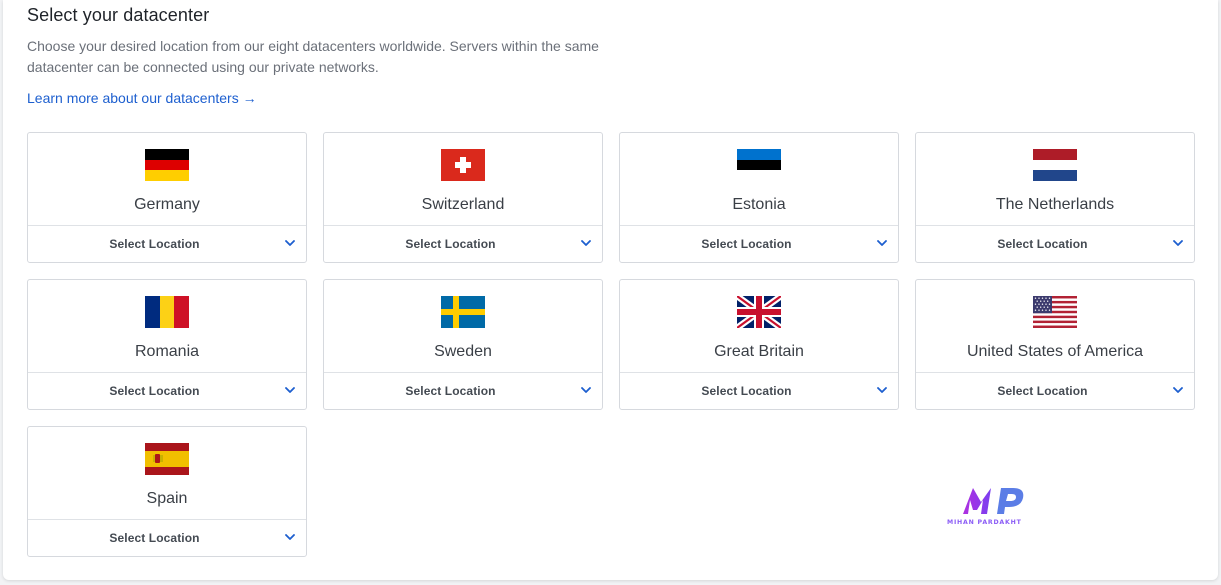 The image size is (1221, 585). I want to click on spain-flag-icon, so click(167, 459).